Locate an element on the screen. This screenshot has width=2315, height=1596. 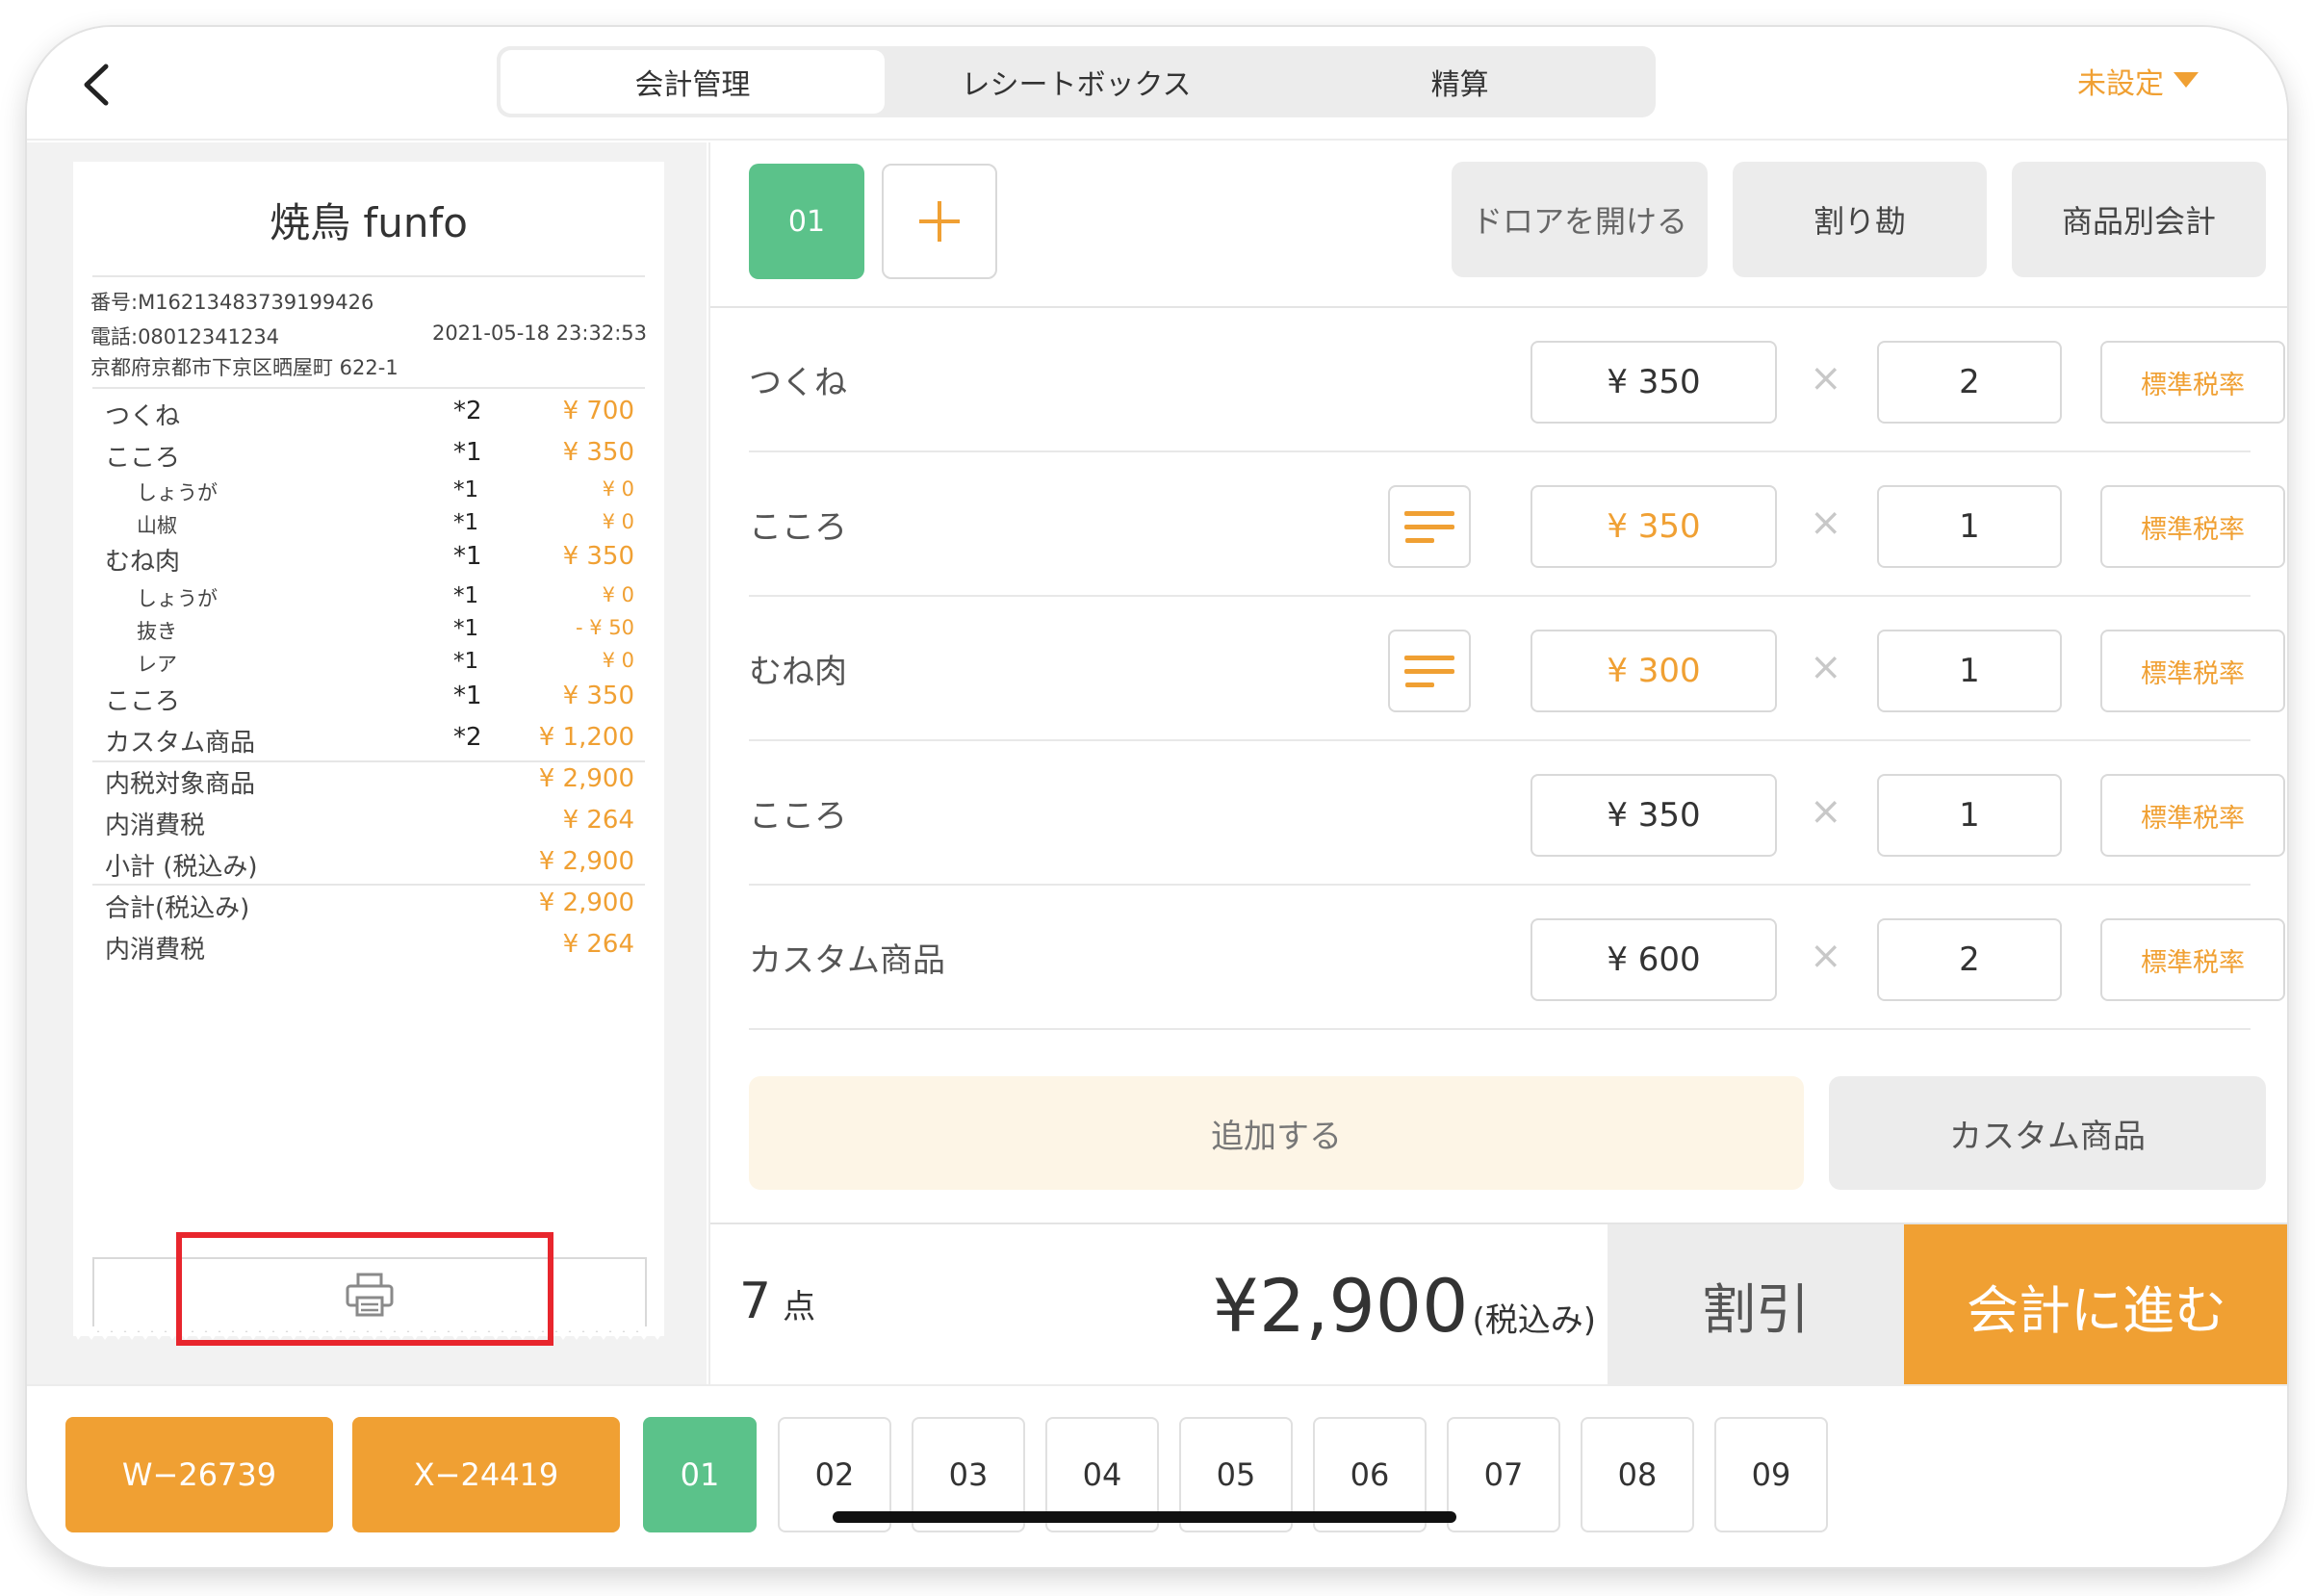
item-name: むね肉 is located at coordinates (798, 672).